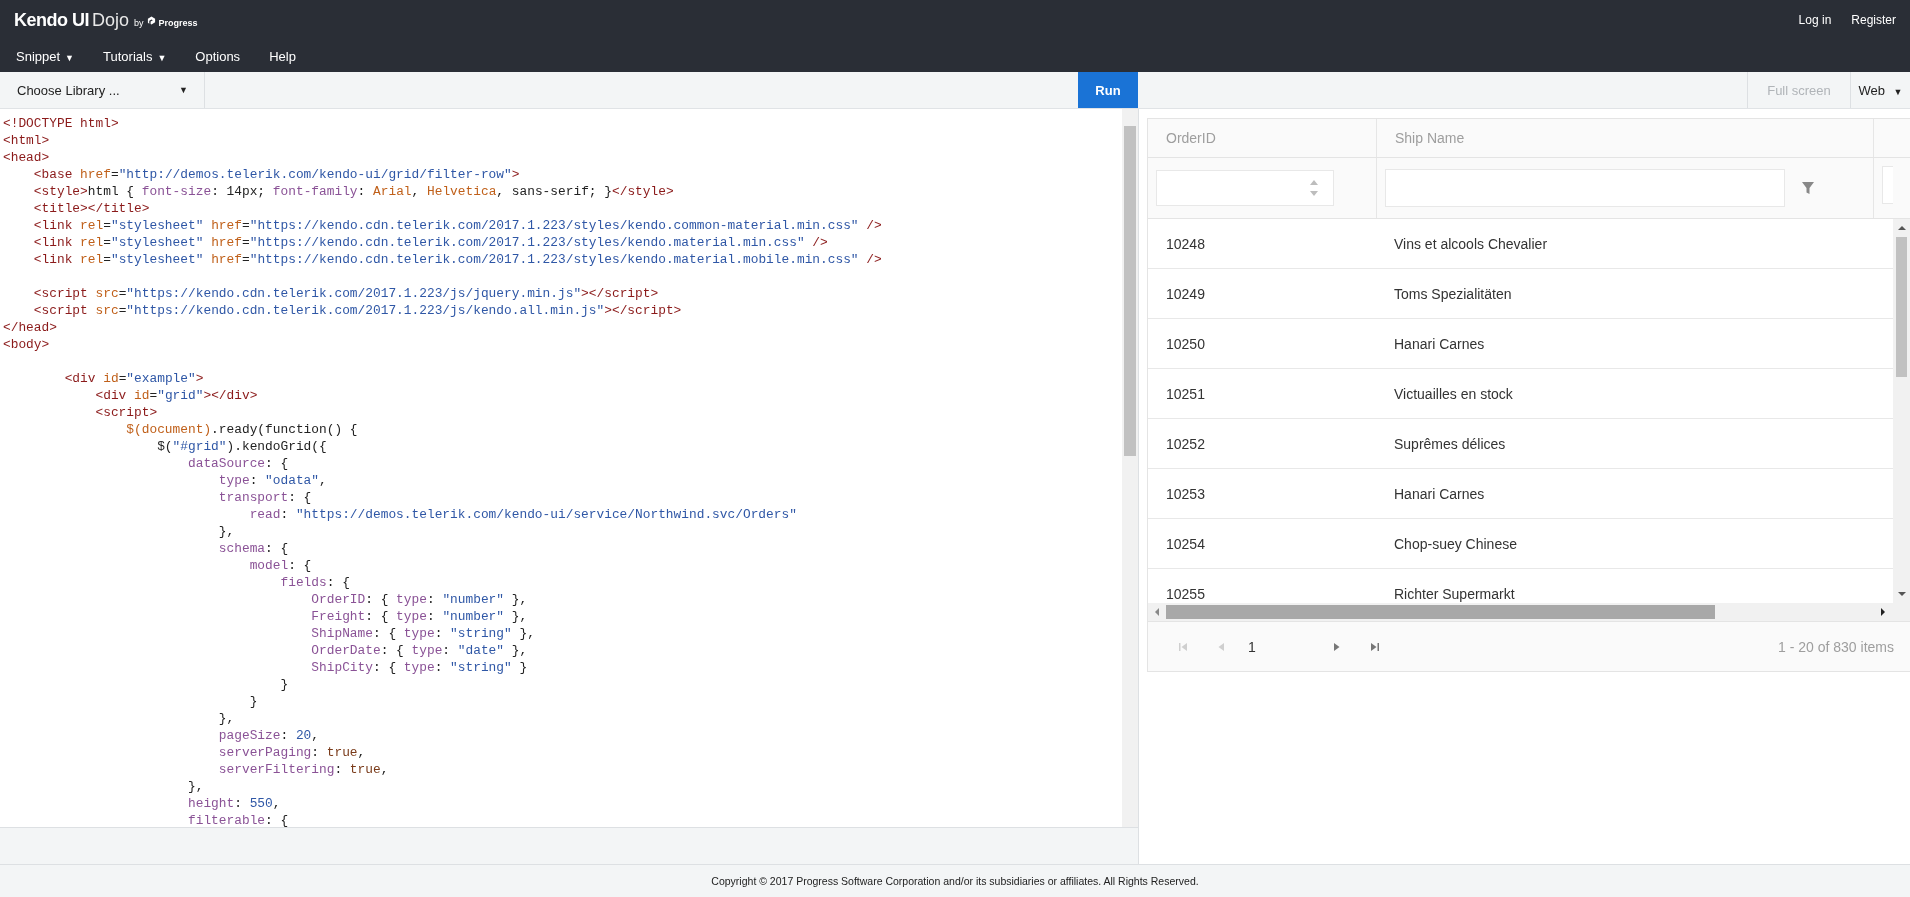 Image resolution: width=1910 pixels, height=897 pixels. I want to click on filter-icon, so click(1808, 188).